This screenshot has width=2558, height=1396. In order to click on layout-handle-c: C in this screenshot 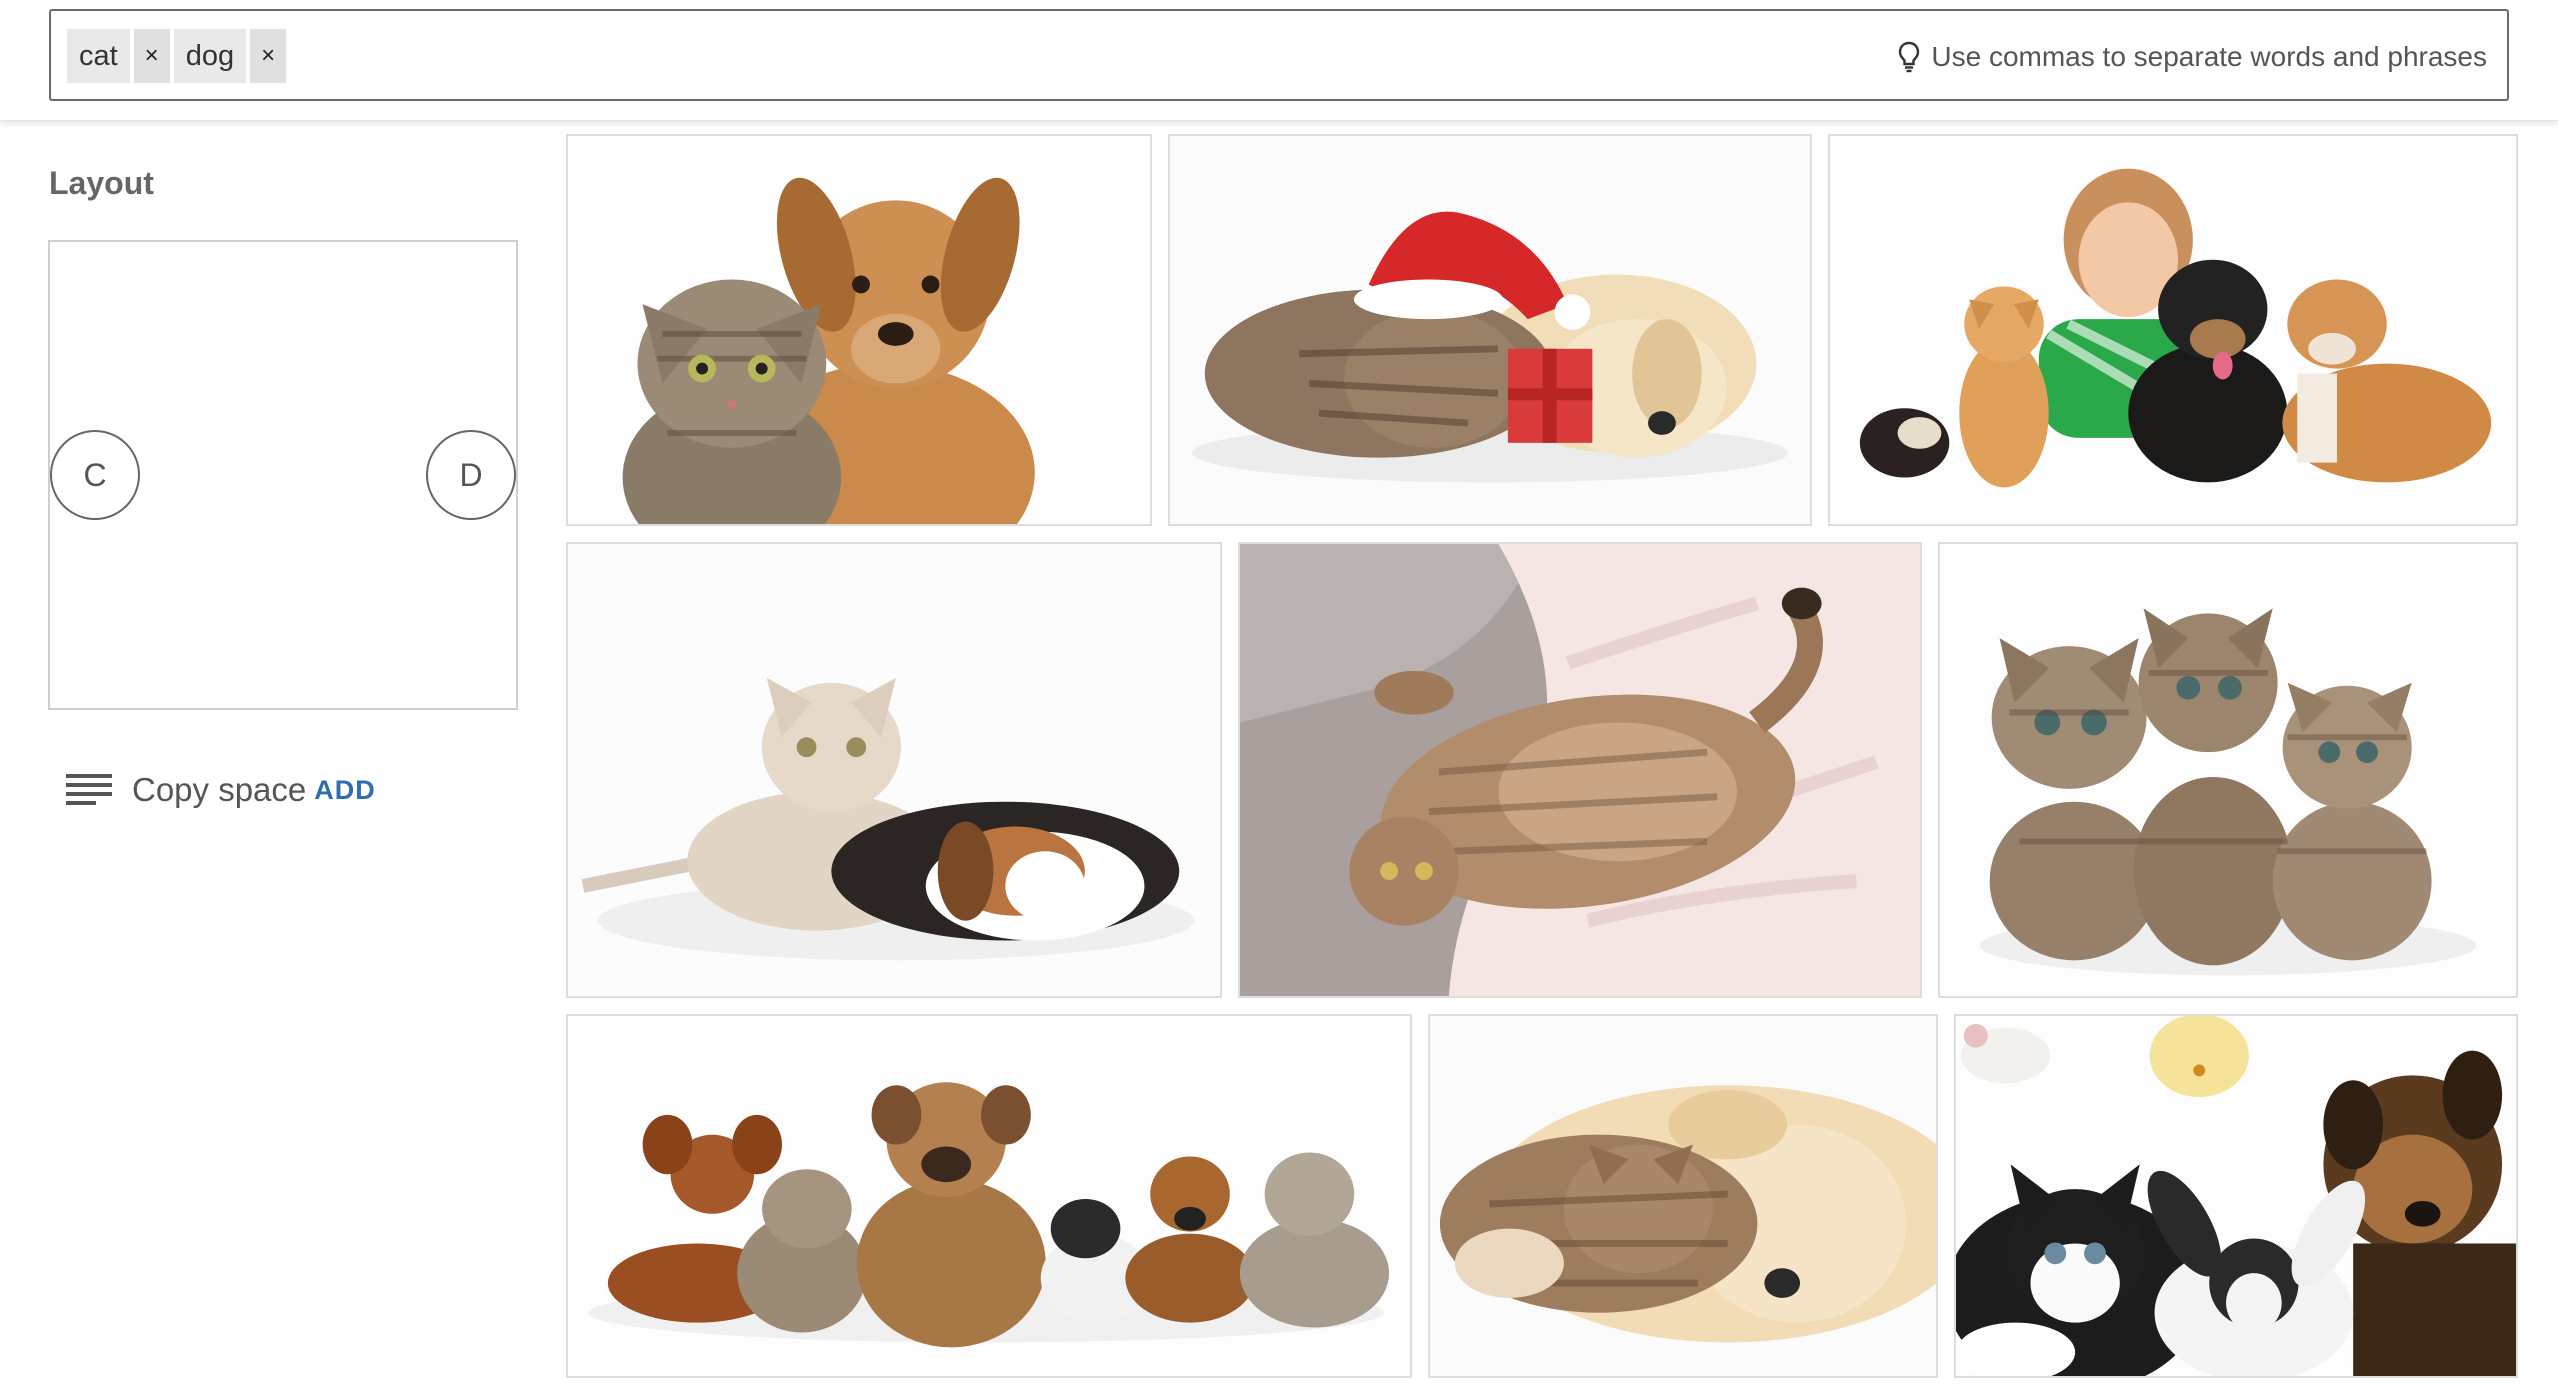, I will do `click(95, 475)`.